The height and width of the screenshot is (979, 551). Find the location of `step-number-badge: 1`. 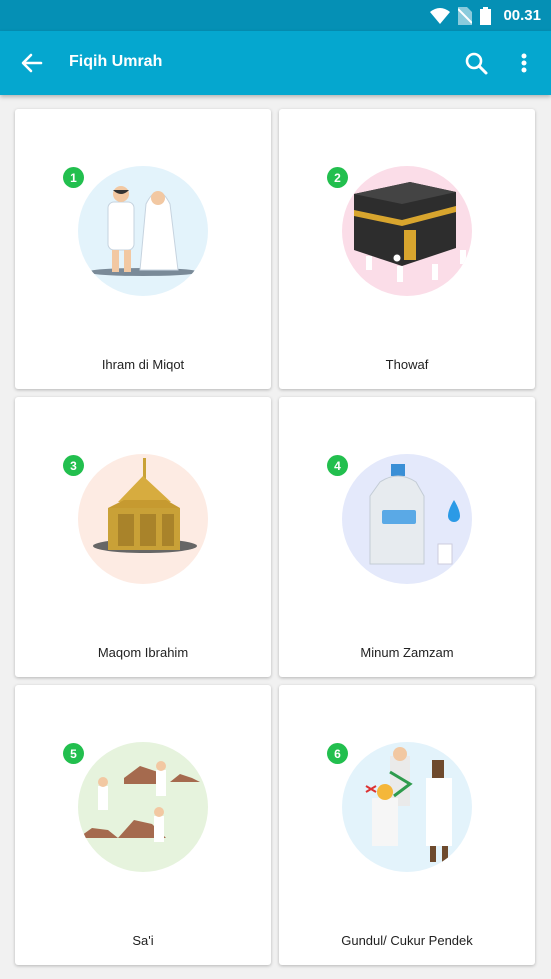

step-number-badge: 1 is located at coordinates (73, 177).